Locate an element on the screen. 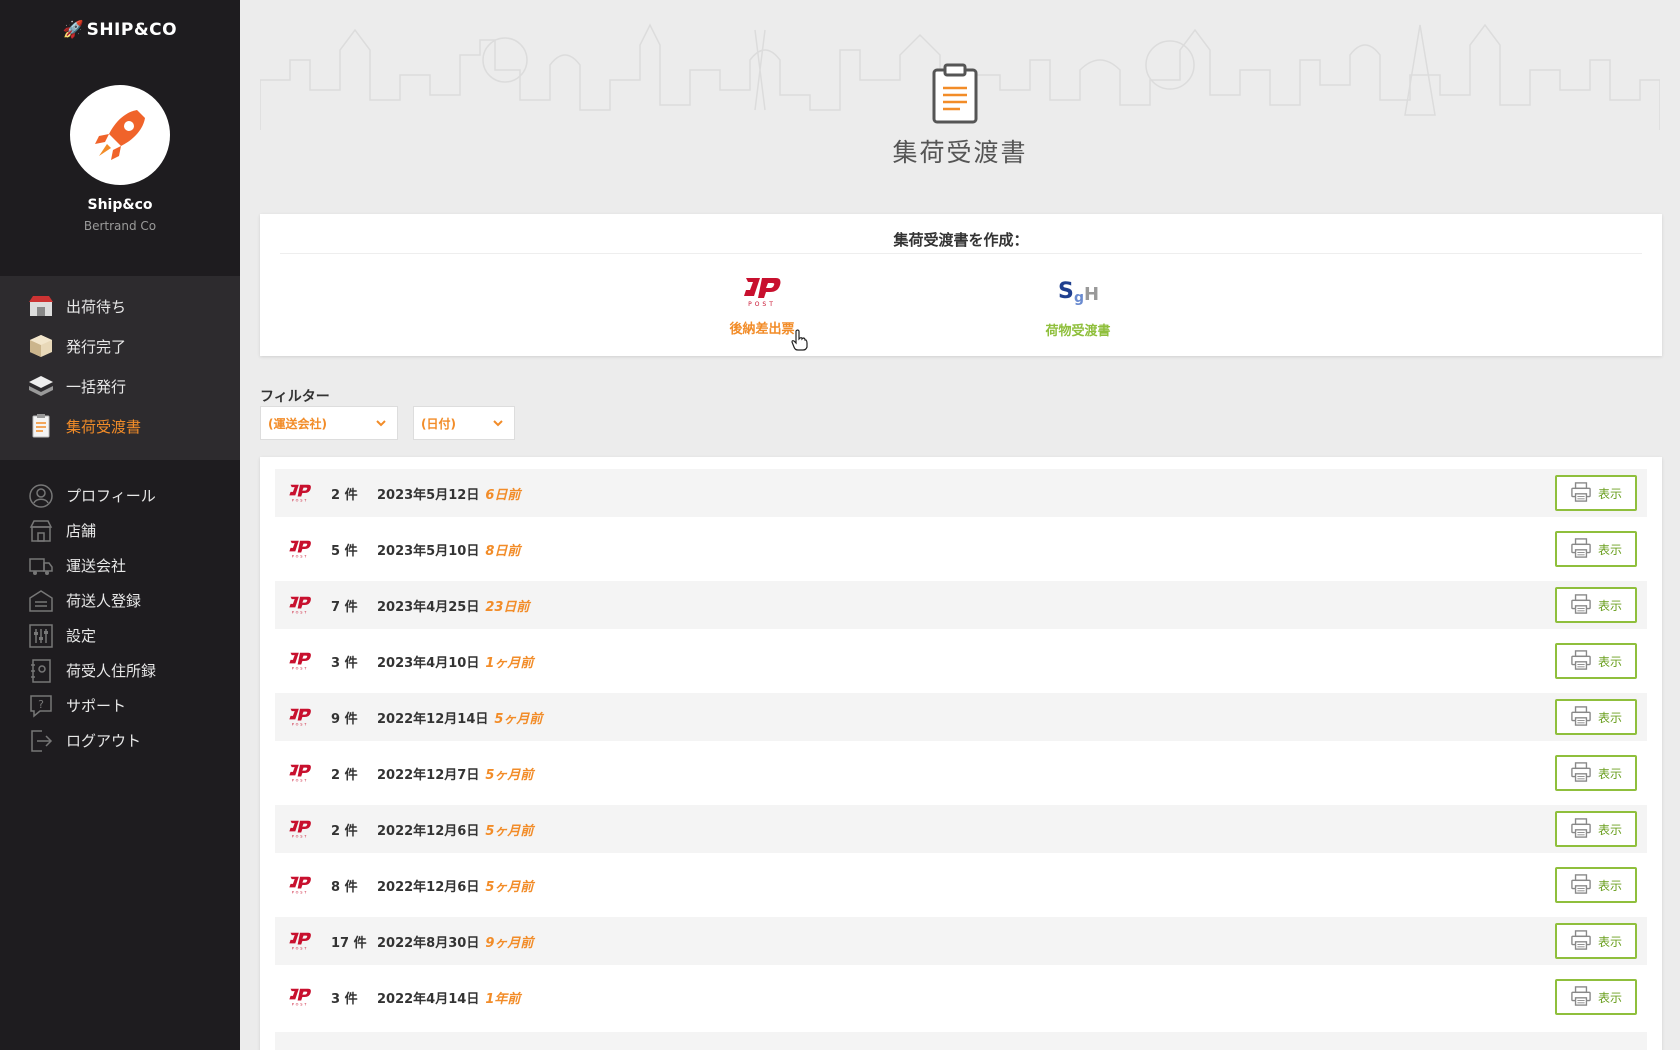 This screenshot has width=1680, height=1050. row-date: 2023年5月12日 is located at coordinates (428, 495).